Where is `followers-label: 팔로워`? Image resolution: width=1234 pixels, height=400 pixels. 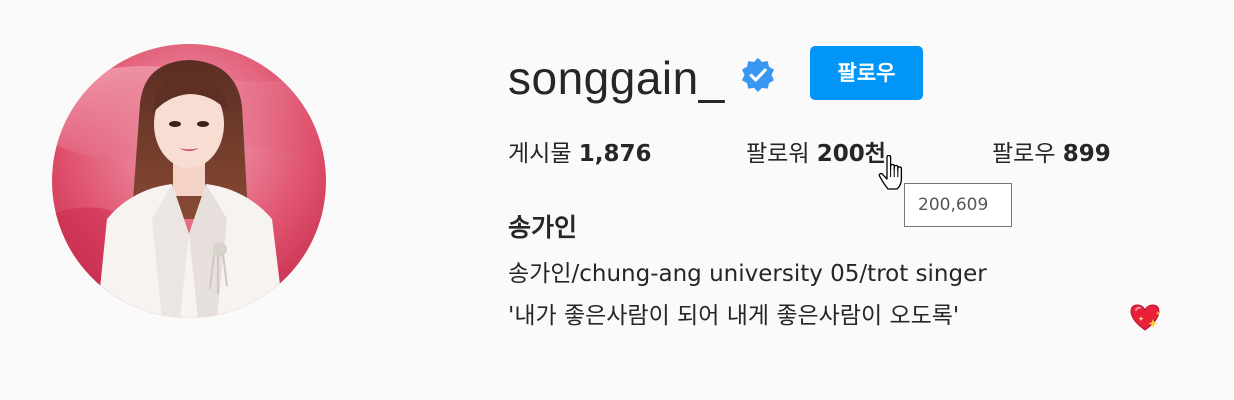 followers-label: 팔로워 is located at coordinates (777, 154).